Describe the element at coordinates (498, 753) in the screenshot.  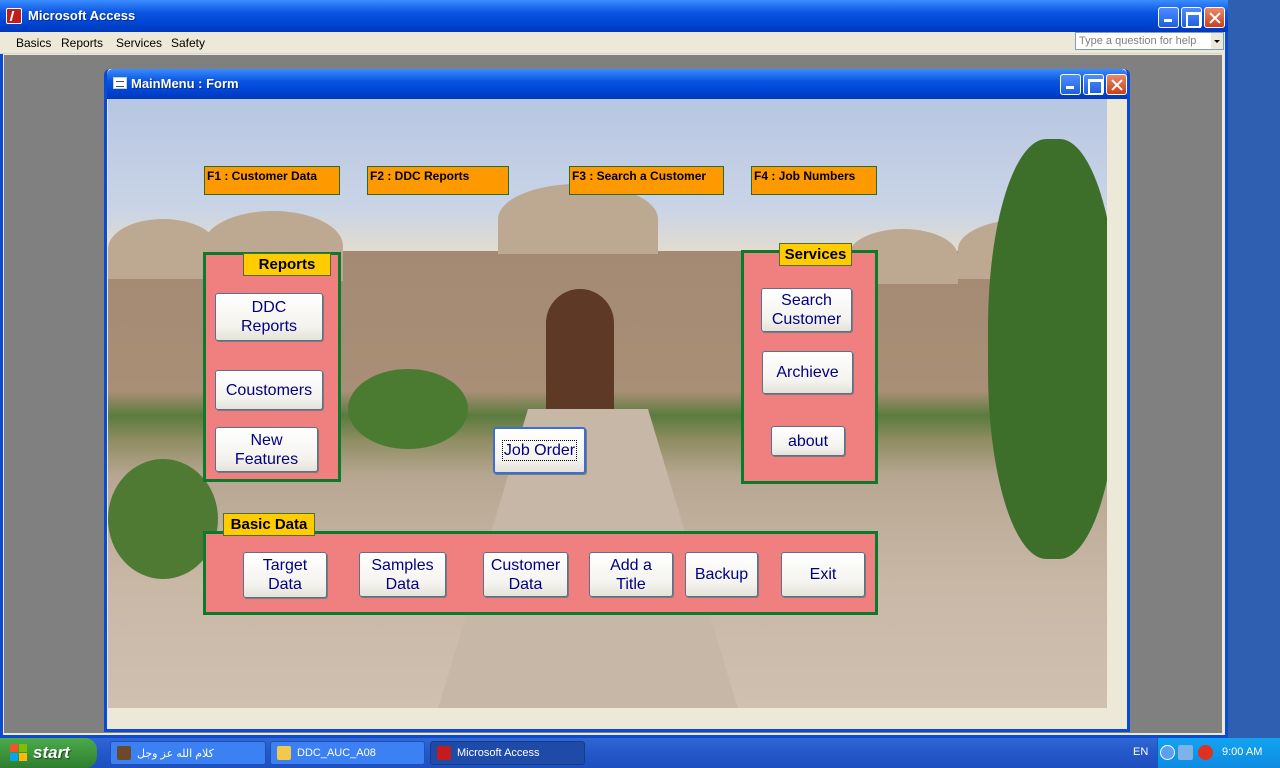
I see `taskbar-item-label: Microsoft Access` at that location.